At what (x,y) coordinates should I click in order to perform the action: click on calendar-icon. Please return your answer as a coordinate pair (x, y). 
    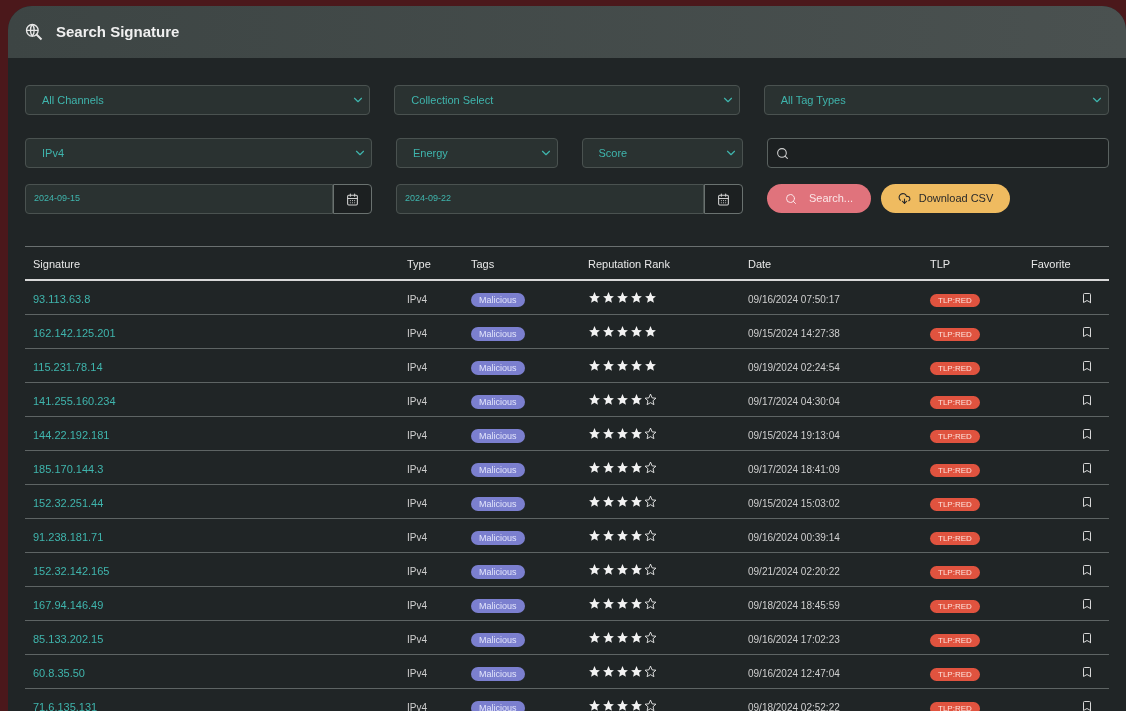
    Looking at the image, I should click on (723, 199).